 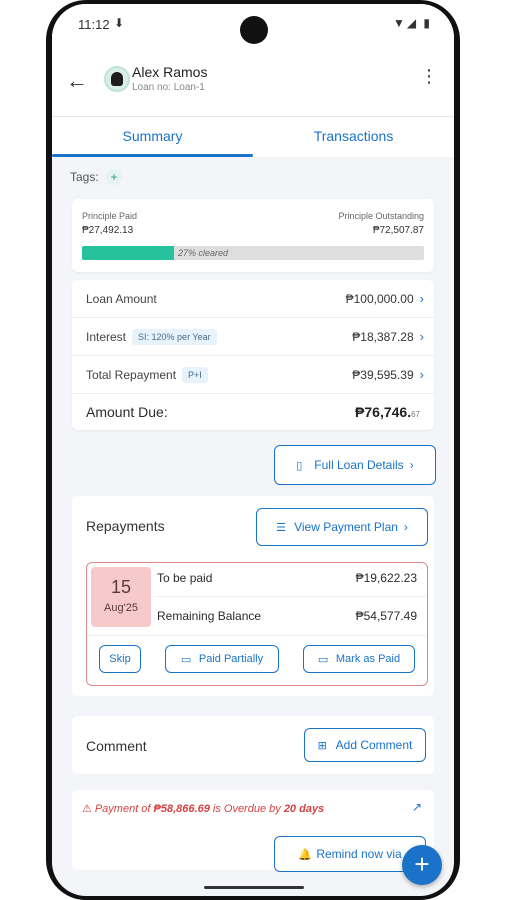 I want to click on comment-card: Comment ⊞ Add Comment, so click(x=253, y=745).